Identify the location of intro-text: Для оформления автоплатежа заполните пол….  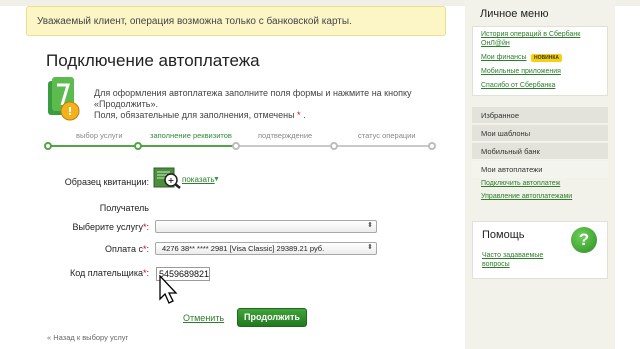
(264, 104).